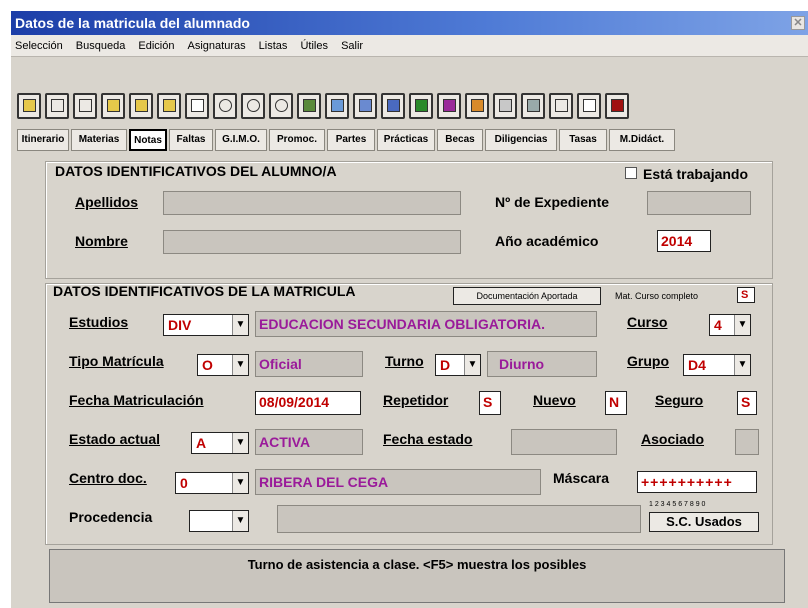  Describe the element at coordinates (533, 106) in the screenshot. I see `tool-icon` at that location.